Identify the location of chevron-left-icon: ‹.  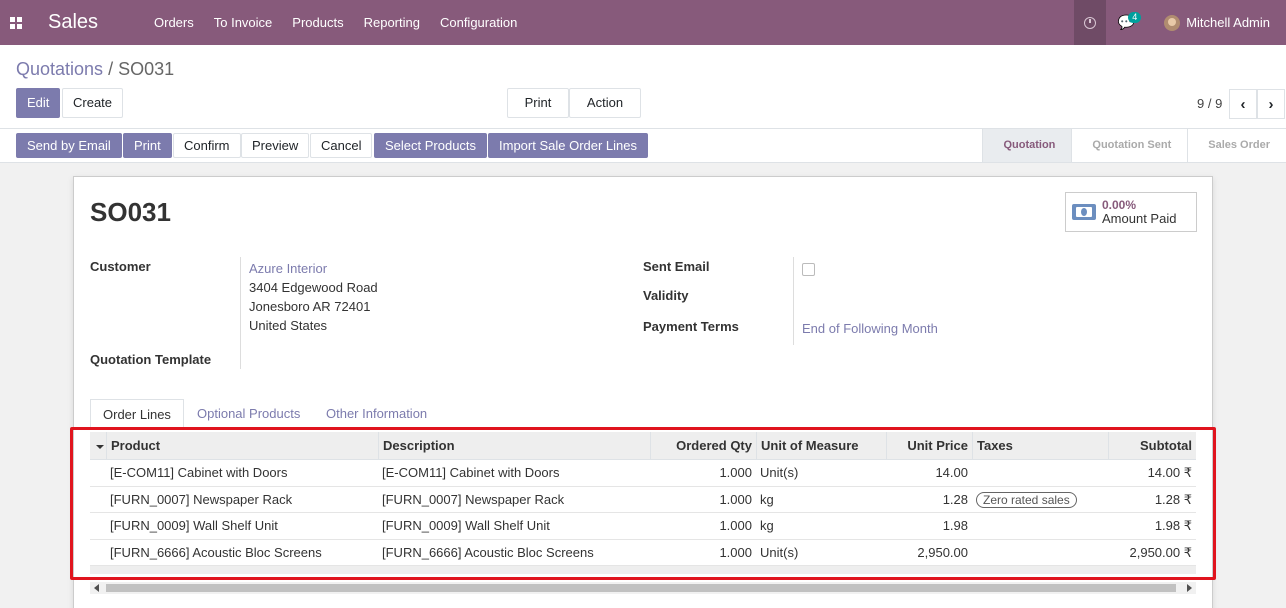
(1243, 104).